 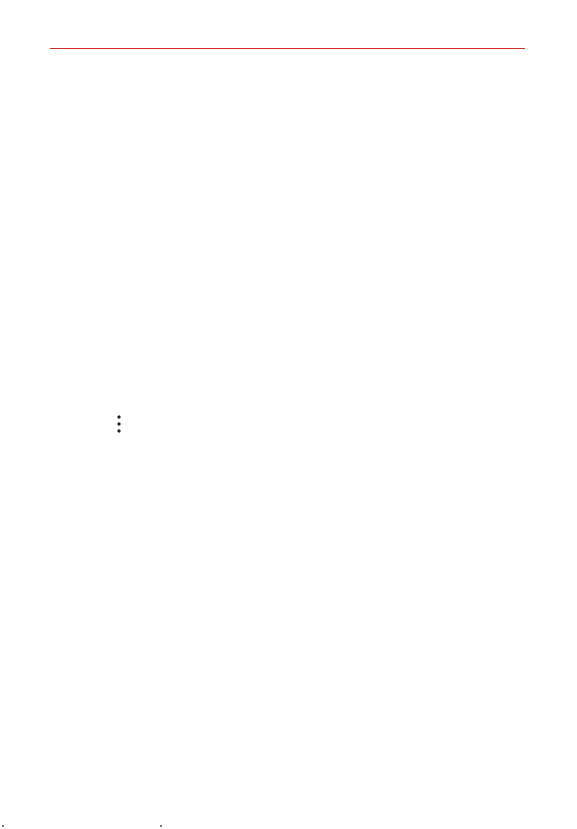 I want to click on more-vertical-icon, so click(x=119, y=424).